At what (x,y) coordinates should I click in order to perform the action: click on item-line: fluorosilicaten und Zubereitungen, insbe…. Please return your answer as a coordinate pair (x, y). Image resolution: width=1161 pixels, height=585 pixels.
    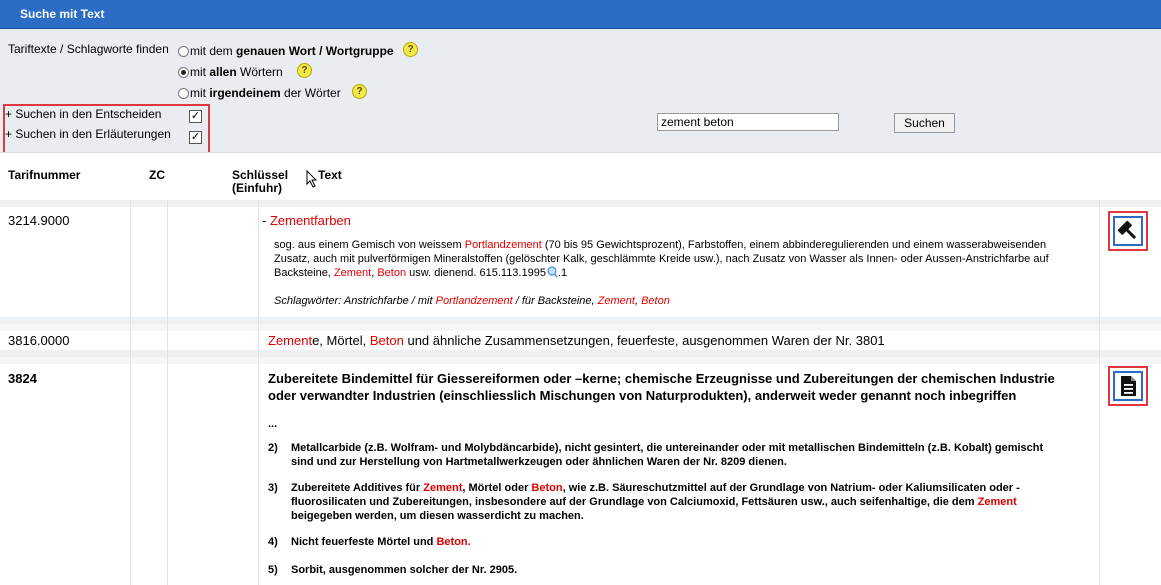
    Looking at the image, I should click on (654, 502).